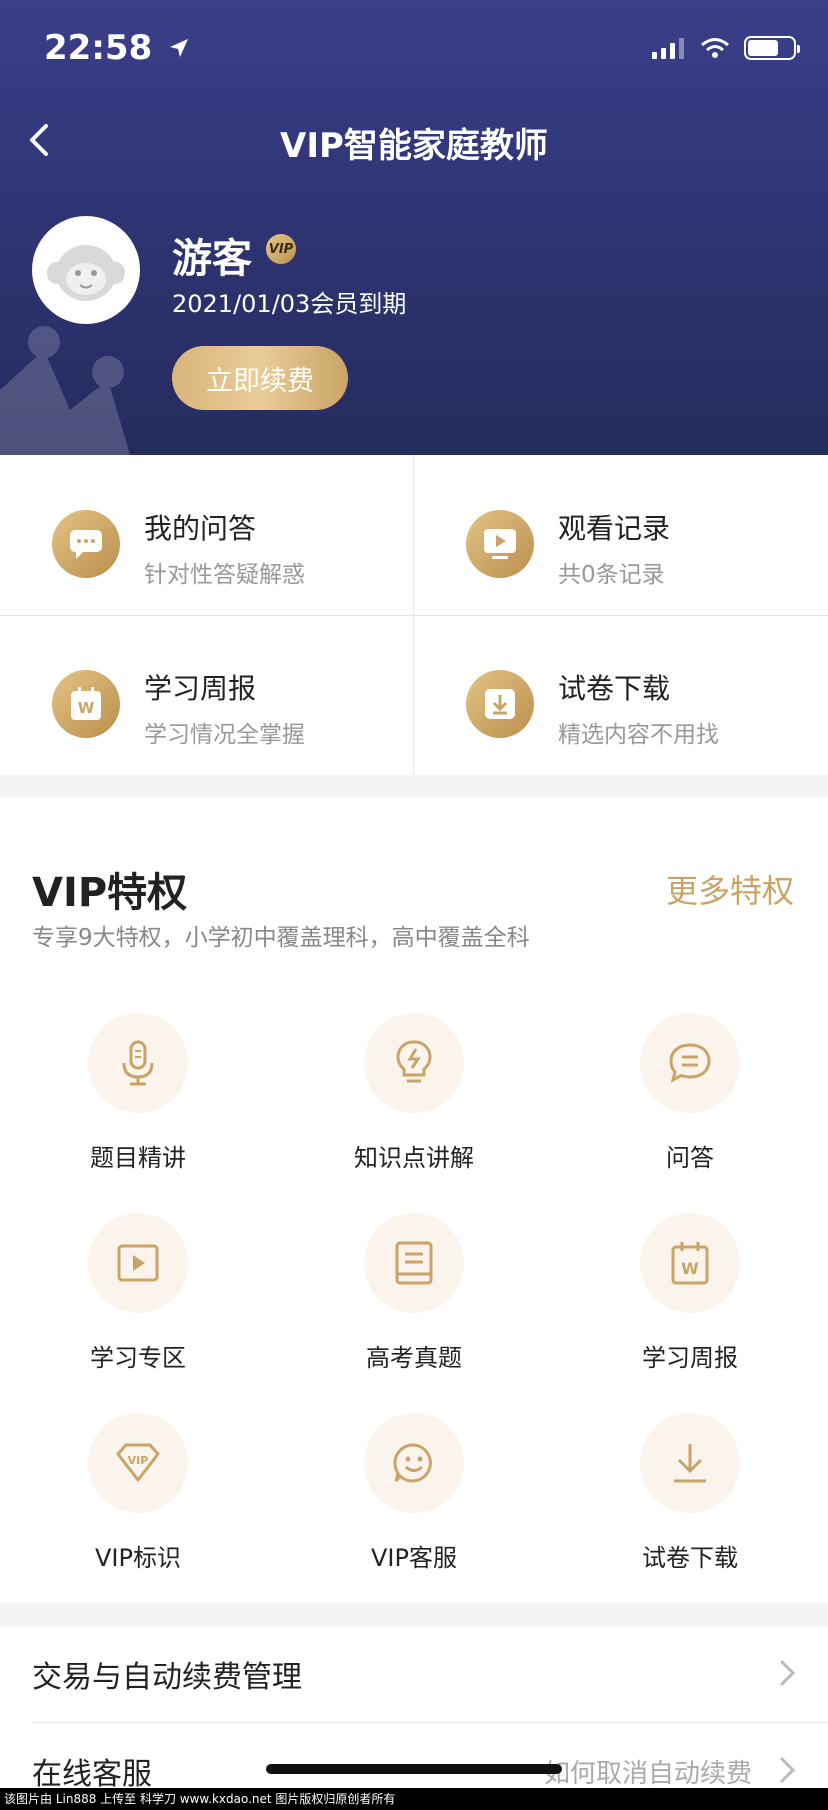  Describe the element at coordinates (772, 48) in the screenshot. I see `battery-icon` at that location.